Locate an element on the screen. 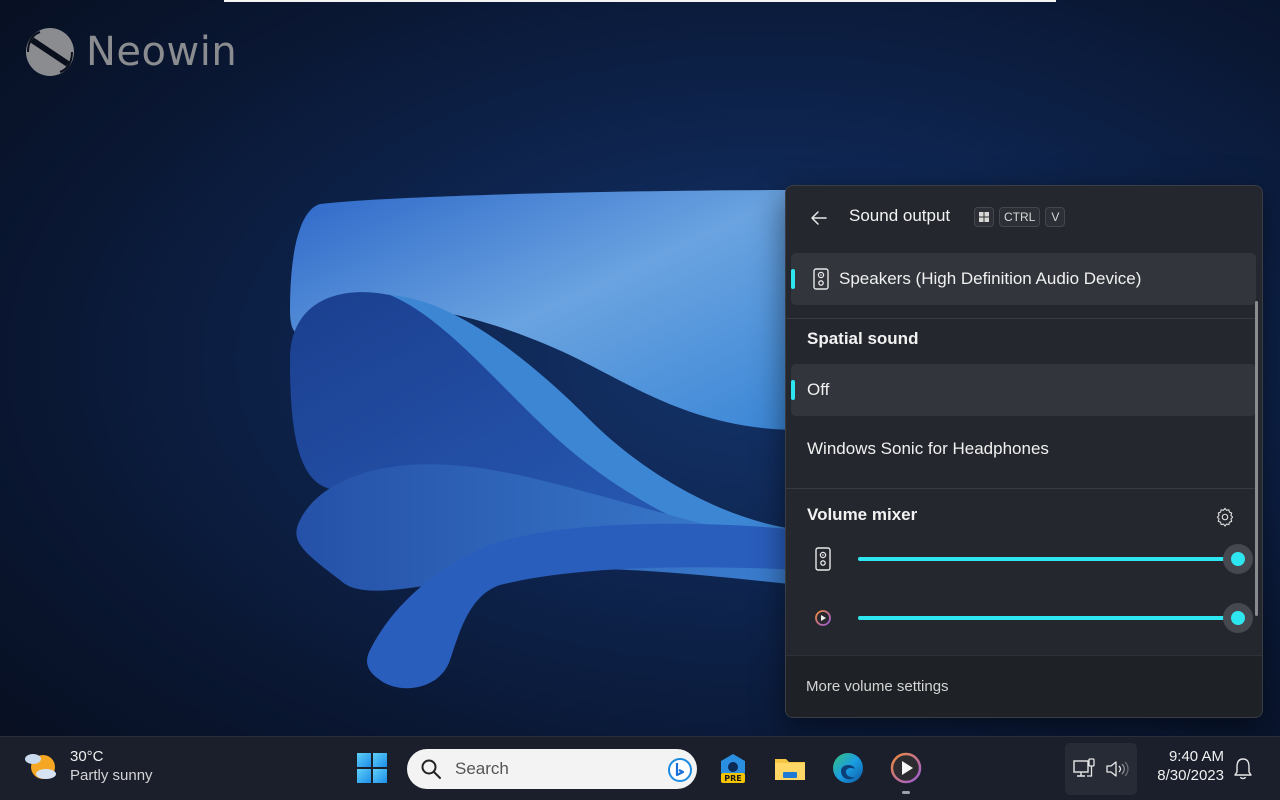  volume-slider-media-player is located at coordinates (1055, 618).